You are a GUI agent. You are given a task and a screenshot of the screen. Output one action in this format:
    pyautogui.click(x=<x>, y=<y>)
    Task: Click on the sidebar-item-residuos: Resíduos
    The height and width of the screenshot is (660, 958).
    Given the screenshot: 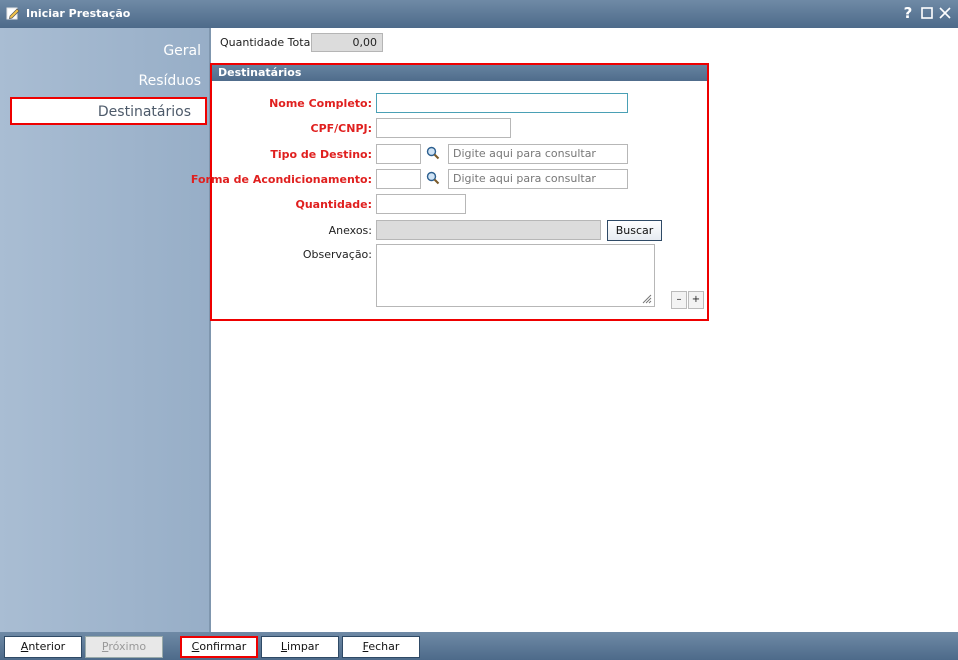 What is the action you would take?
    pyautogui.click(x=169, y=81)
    